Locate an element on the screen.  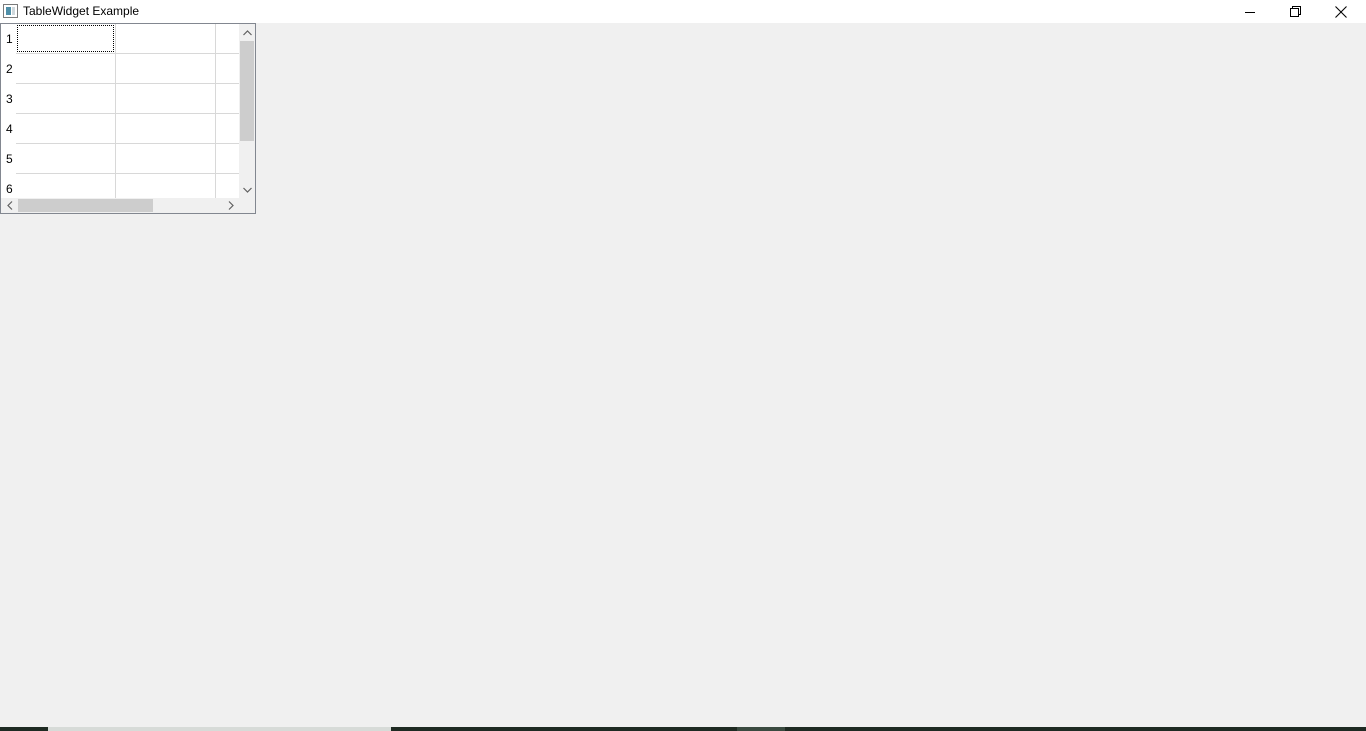
row-header: 1 2 3 4 5 6 is located at coordinates (8, 111).